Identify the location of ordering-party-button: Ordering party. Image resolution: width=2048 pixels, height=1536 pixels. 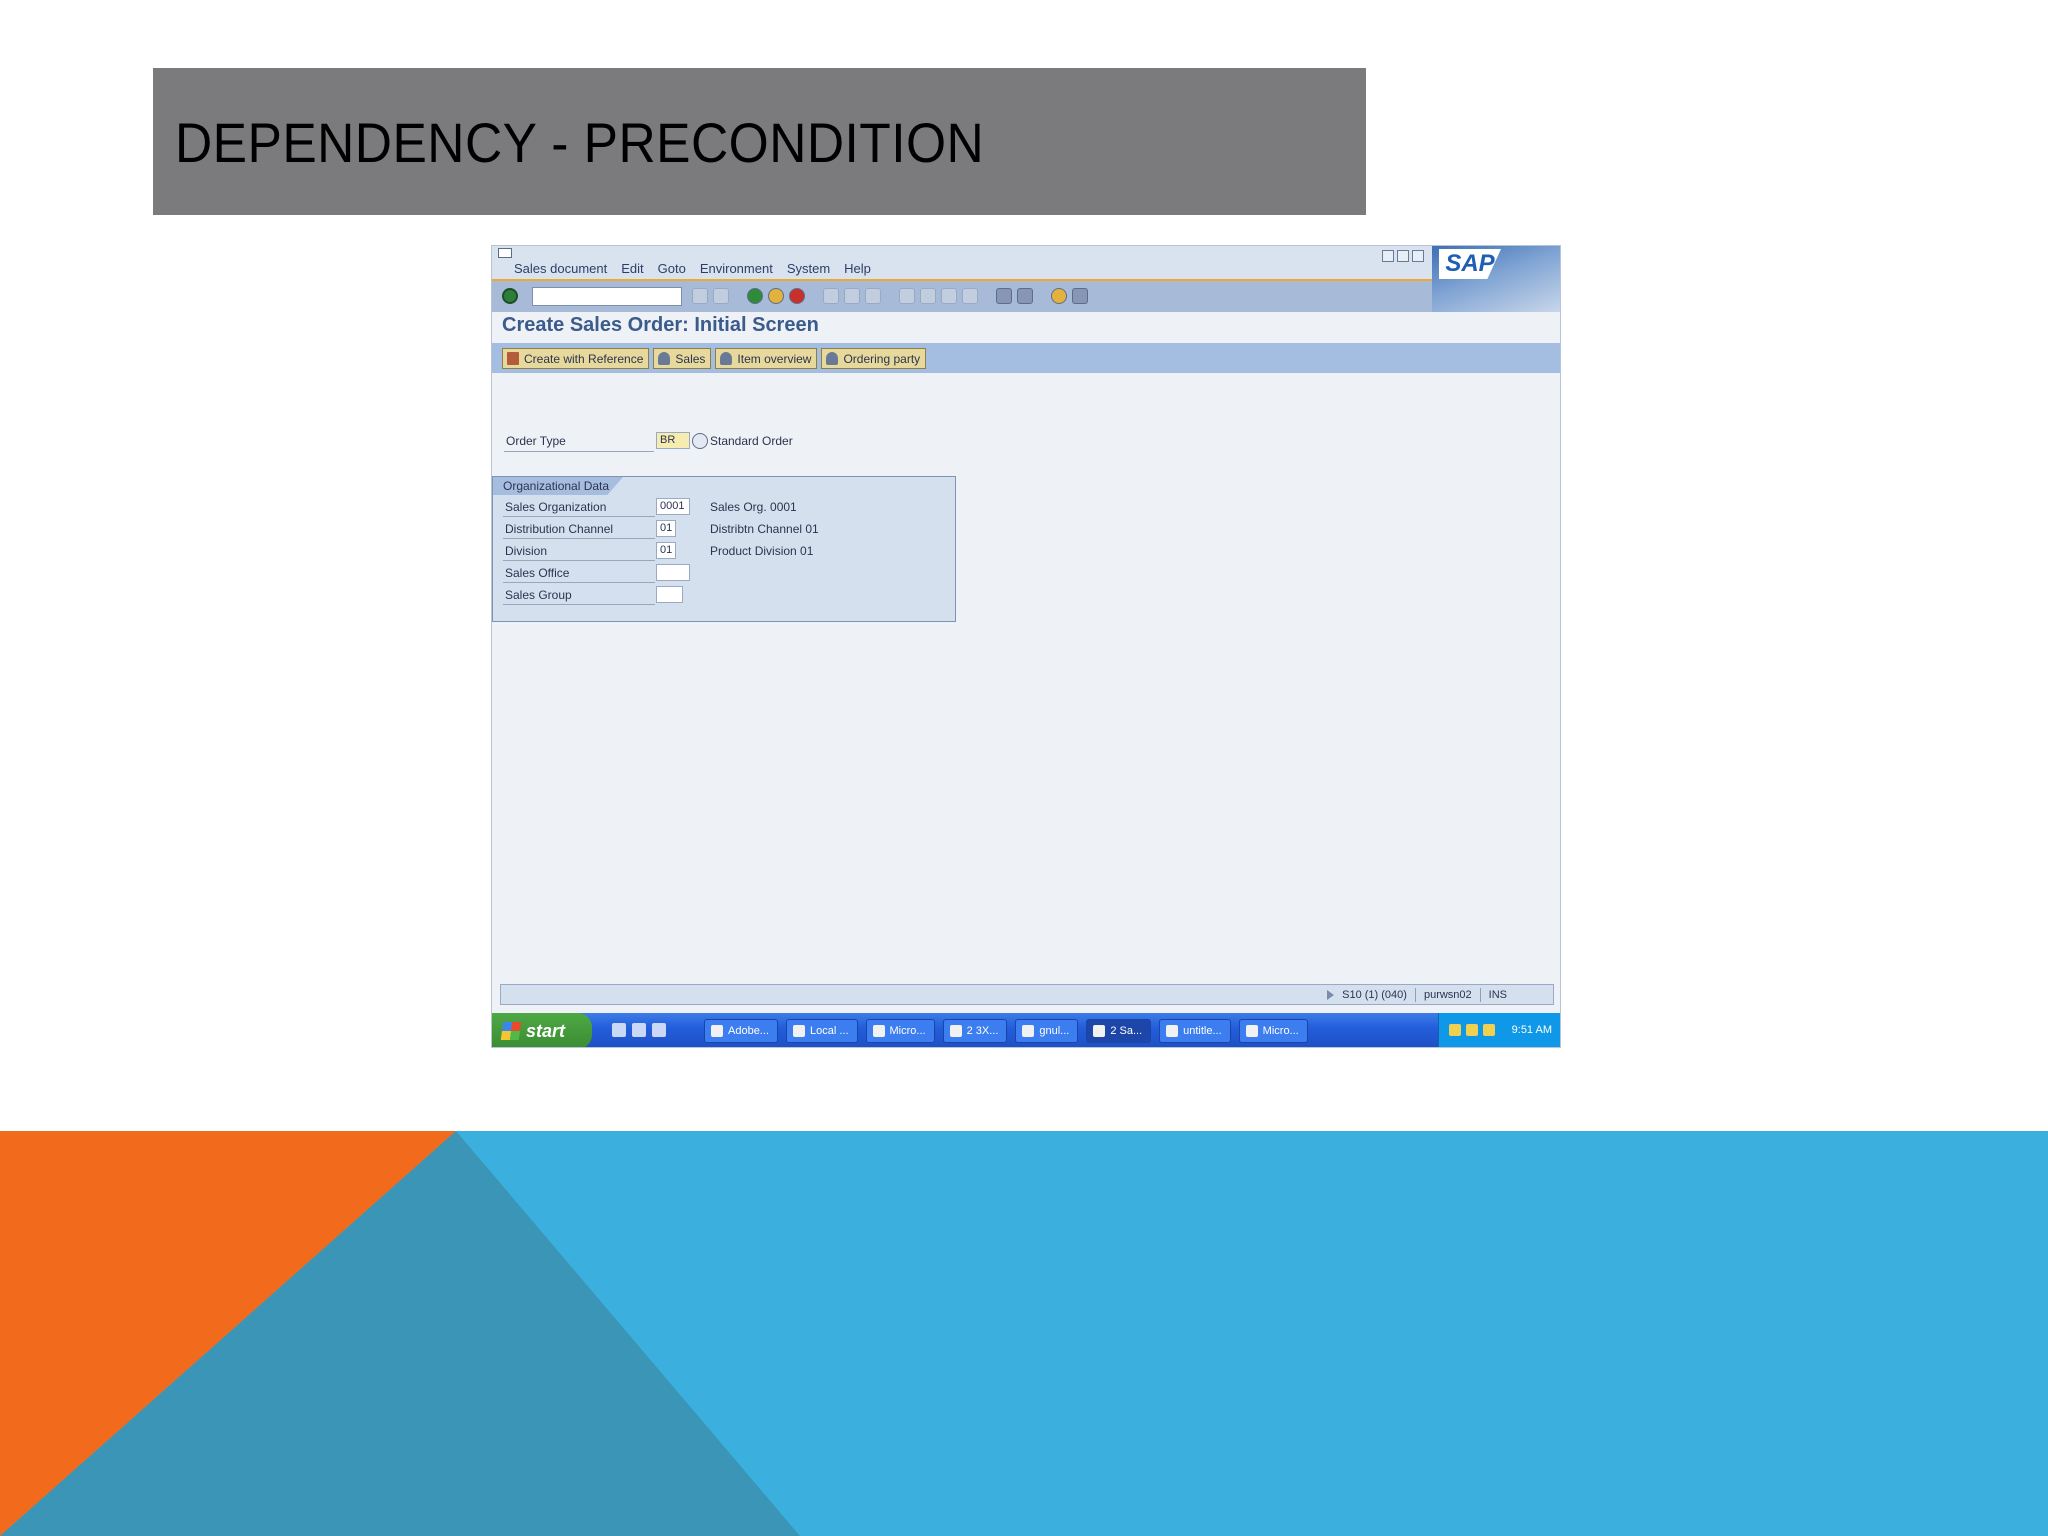
(874, 358).